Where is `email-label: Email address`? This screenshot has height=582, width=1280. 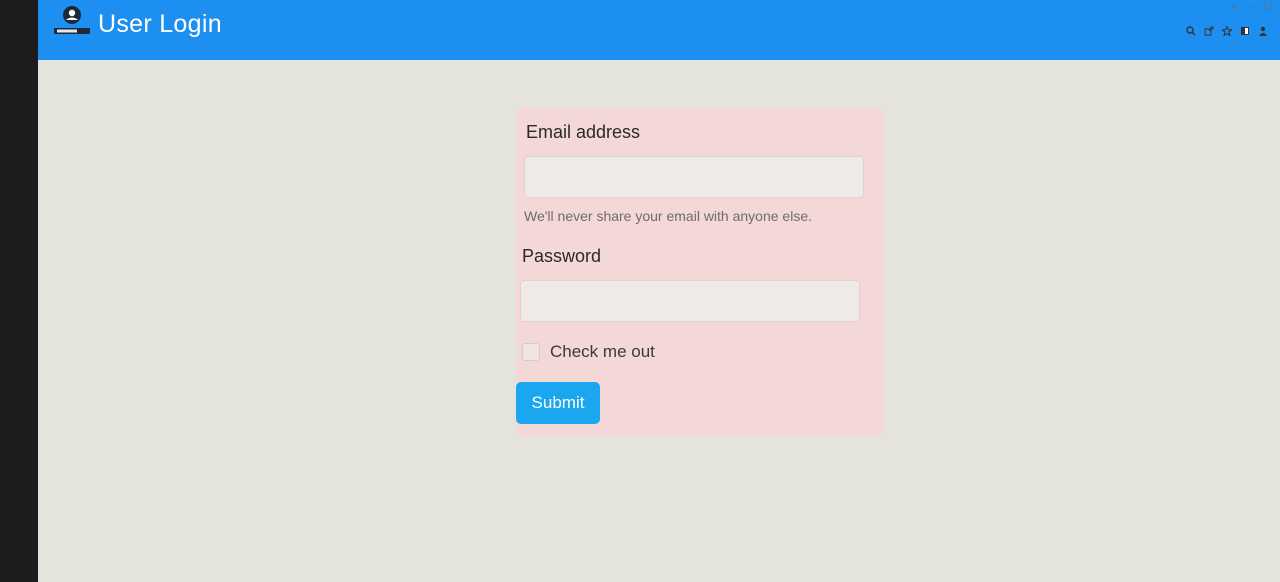 email-label: Email address is located at coordinates (583, 132).